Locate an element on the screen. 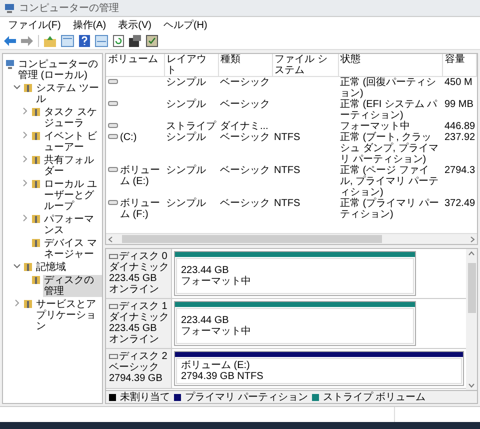 The height and width of the screenshot is (429, 480). tree-item: サービスとアプリケーション is located at coordinates (68, 315).